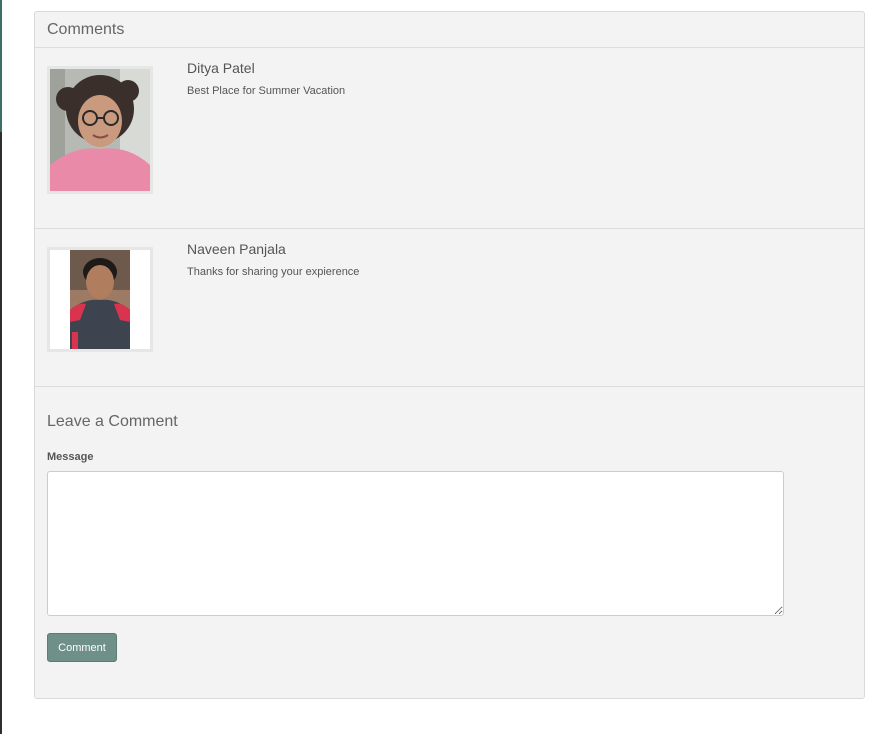  What do you see at coordinates (1, 367) in the screenshot?
I see `page-edge-strip` at bounding box center [1, 367].